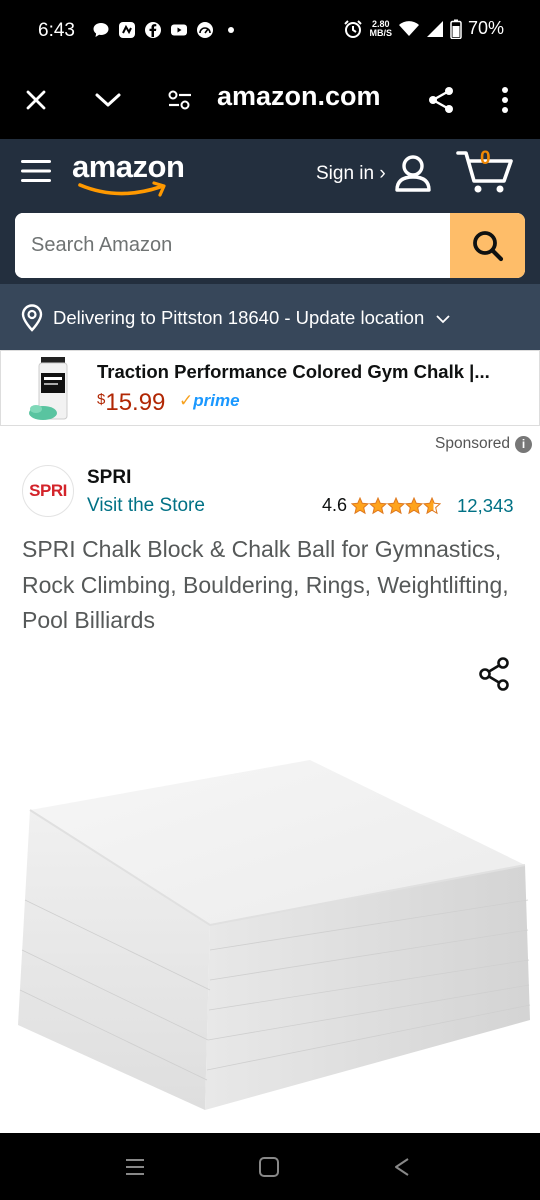 The width and height of the screenshot is (540, 1200). I want to click on browser-toolbar: amazon.com, so click(270, 100).